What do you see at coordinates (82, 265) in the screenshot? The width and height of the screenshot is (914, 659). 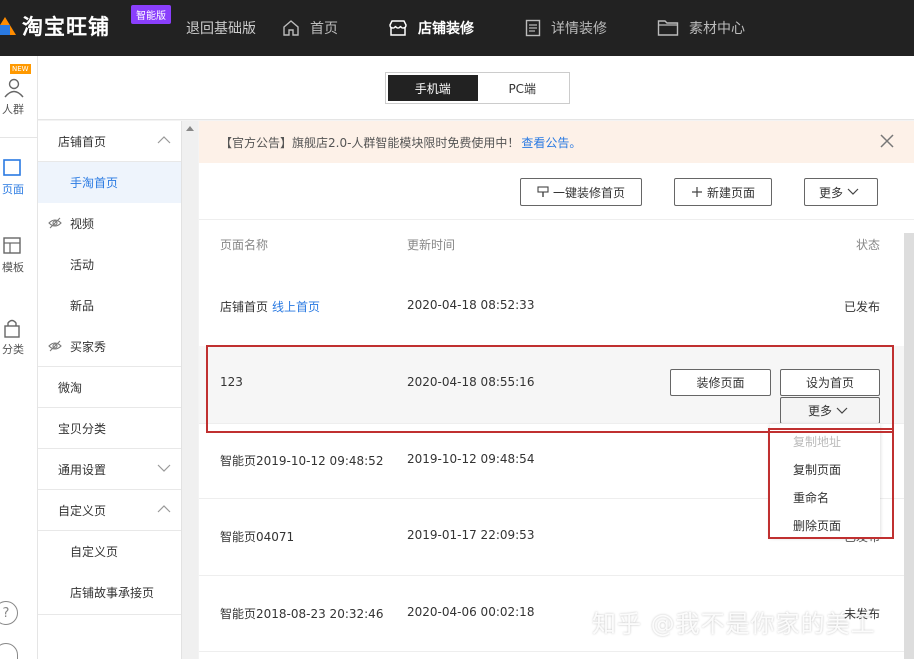 I see `sidebar-item-label: 活动` at bounding box center [82, 265].